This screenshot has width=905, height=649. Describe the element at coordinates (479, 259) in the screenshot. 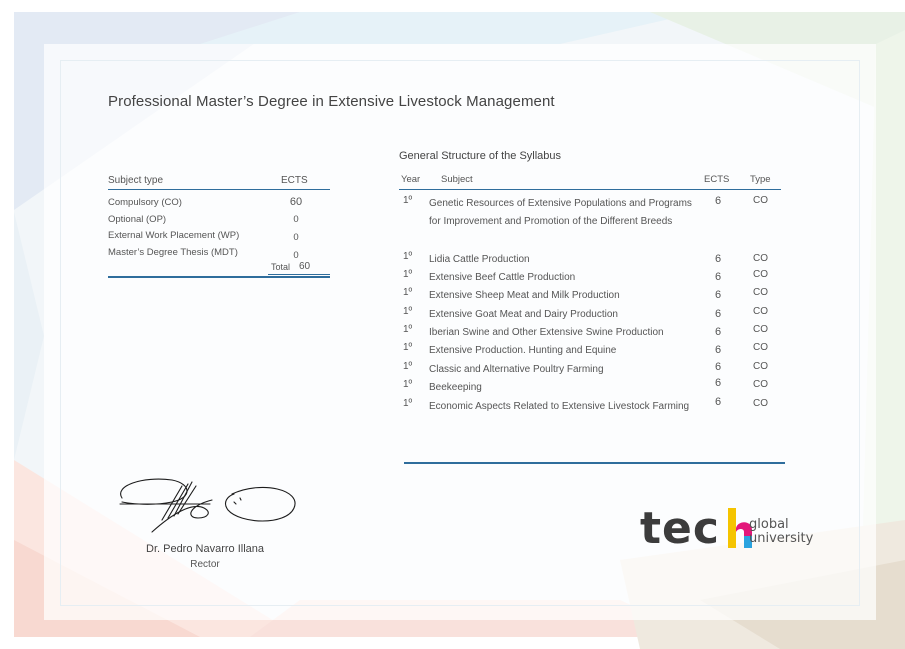

I see `row-subject: Lidia Cattle Production` at that location.